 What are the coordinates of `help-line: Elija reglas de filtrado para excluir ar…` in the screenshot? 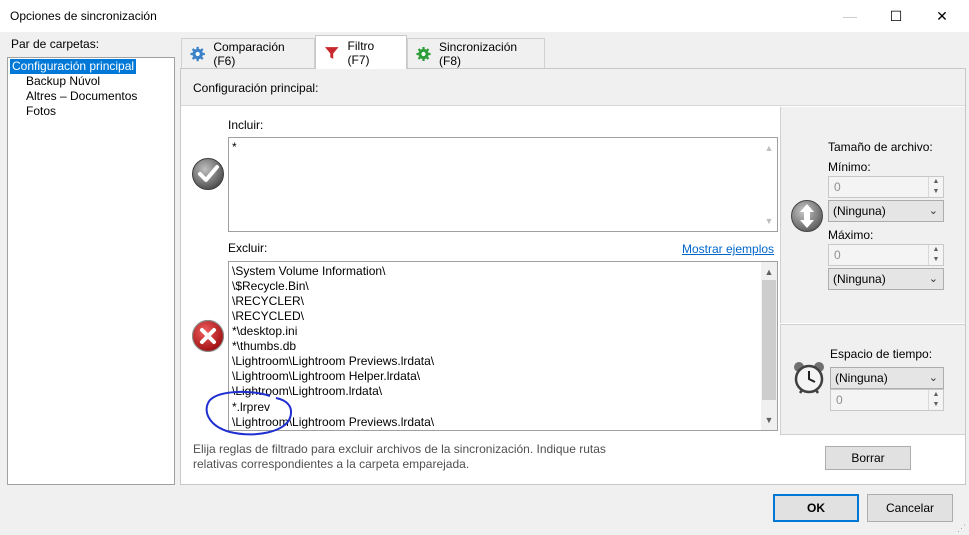 It's located at (399, 449).